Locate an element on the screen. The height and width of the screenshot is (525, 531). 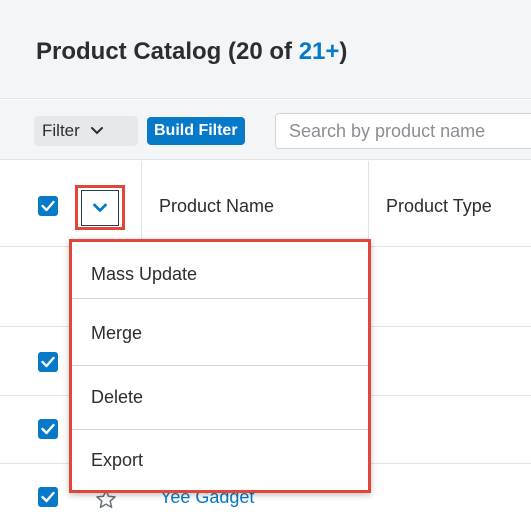
select-all-checkbox is located at coordinates (48, 206).